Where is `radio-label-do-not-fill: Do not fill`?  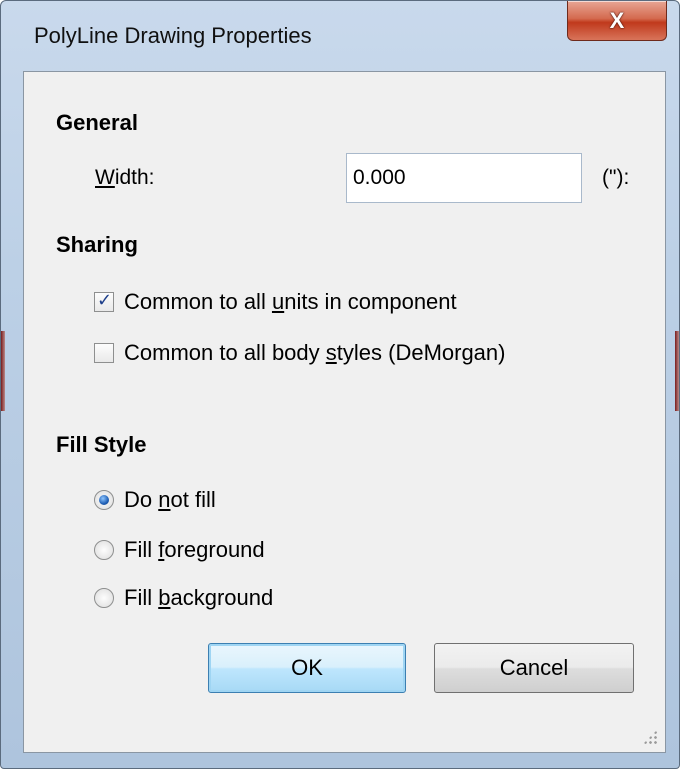 radio-label-do-not-fill: Do not fill is located at coordinates (170, 500).